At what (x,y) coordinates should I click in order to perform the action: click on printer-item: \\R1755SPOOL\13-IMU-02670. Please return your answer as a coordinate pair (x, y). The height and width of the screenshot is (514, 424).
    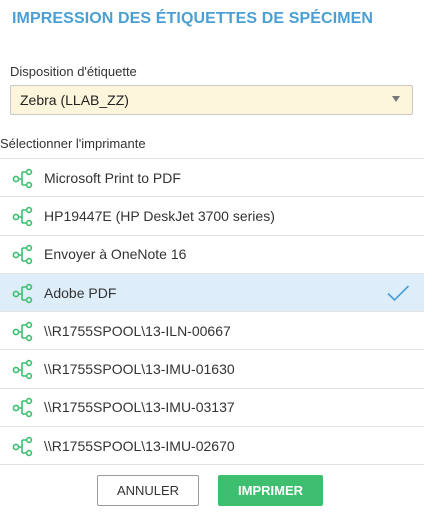
    Looking at the image, I should click on (212, 446).